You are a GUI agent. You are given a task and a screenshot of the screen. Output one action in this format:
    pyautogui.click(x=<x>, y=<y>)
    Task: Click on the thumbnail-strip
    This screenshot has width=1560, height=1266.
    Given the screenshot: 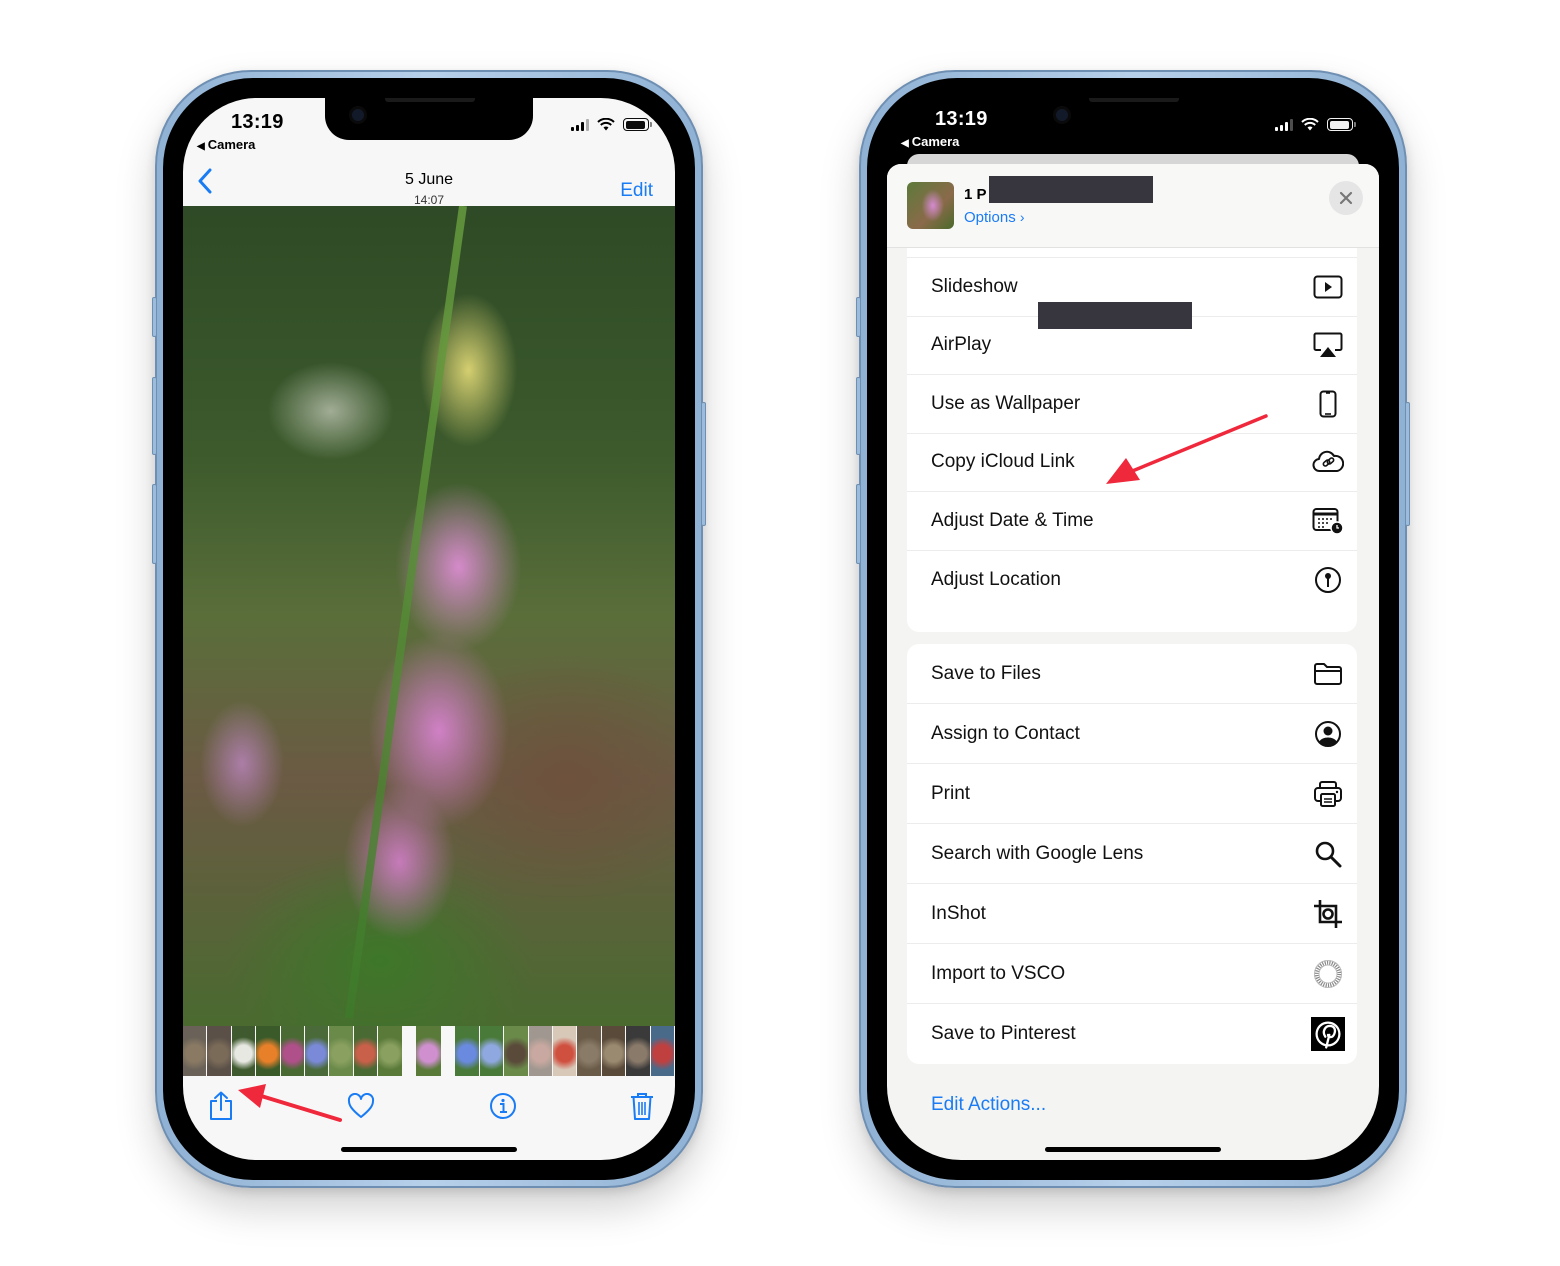 What is the action you would take?
    pyautogui.click(x=429, y=1051)
    